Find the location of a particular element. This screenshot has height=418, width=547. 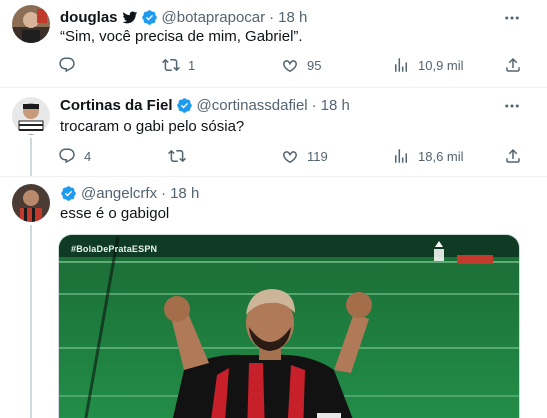

tweet-header: @angelcrfx · 18 h is located at coordinates (129, 193).